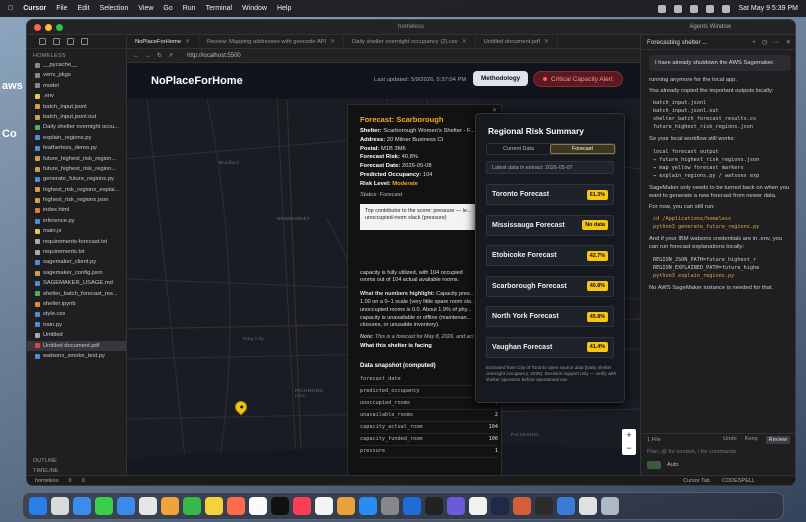 The height and width of the screenshot is (522, 806). I want to click on menu-selection: Selection, so click(114, 8).